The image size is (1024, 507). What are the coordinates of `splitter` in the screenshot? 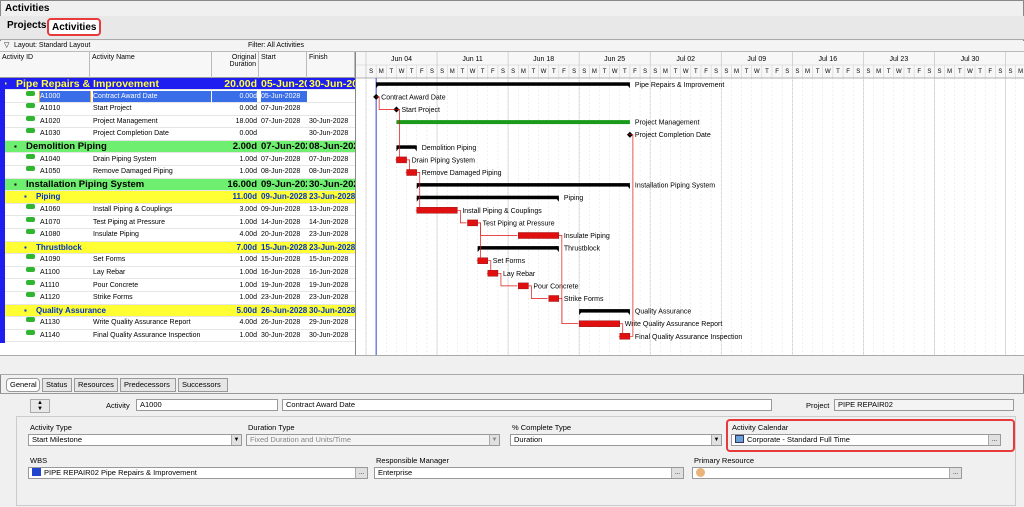 It's located at (512, 365).